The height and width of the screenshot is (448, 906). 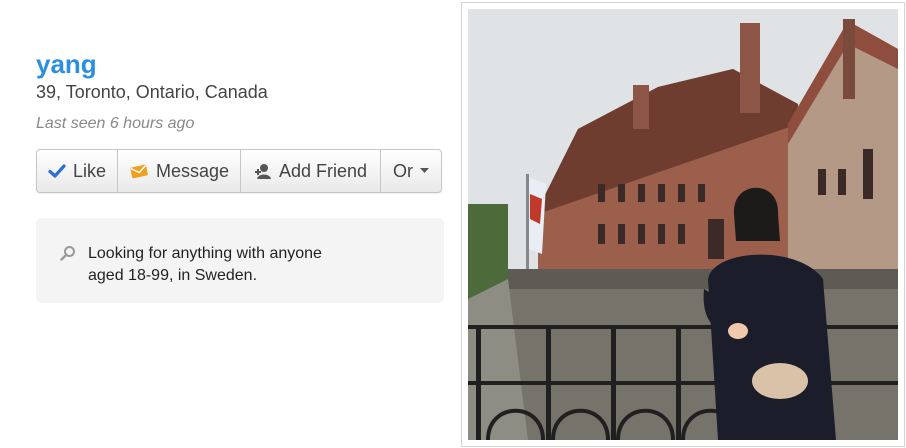 I want to click on more-options-dropdown: Or, so click(x=411, y=171).